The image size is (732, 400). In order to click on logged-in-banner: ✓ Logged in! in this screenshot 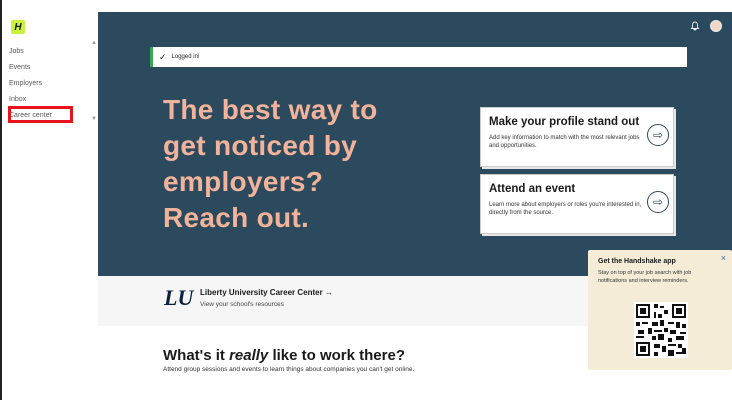, I will do `click(418, 57)`.